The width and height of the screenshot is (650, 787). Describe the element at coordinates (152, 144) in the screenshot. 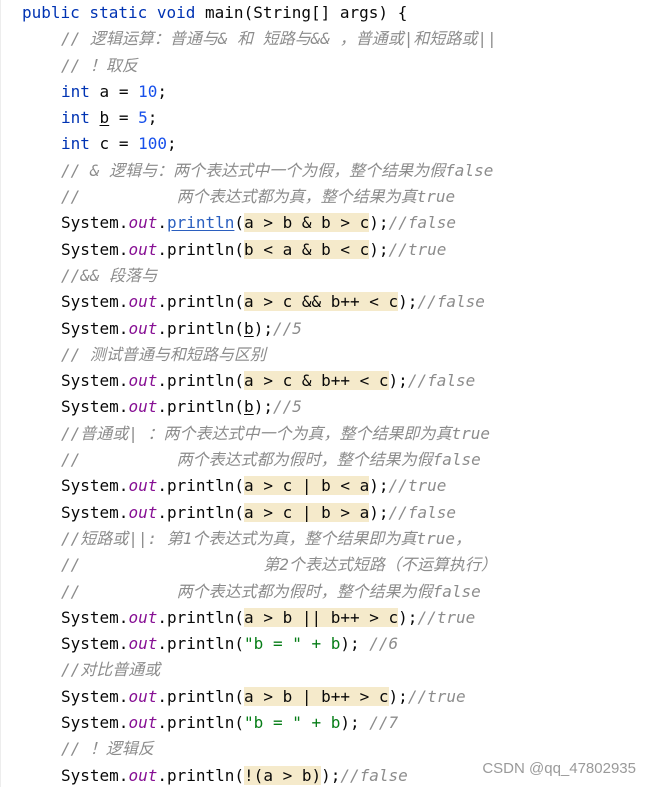

I see `number-literal: 100` at that location.